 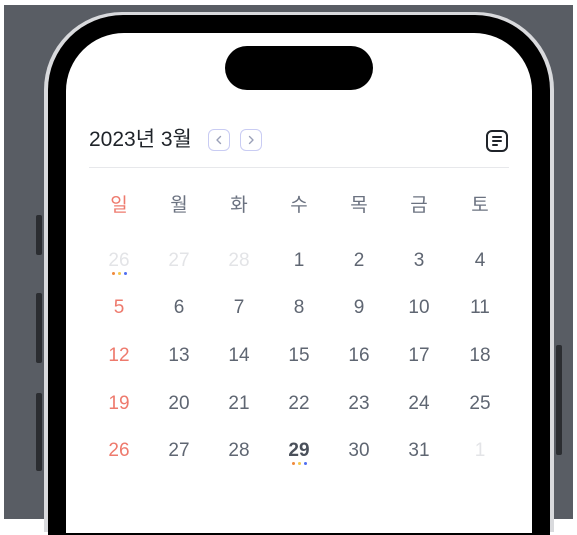 What do you see at coordinates (39, 235) in the screenshot?
I see `phone-action-button` at bounding box center [39, 235].